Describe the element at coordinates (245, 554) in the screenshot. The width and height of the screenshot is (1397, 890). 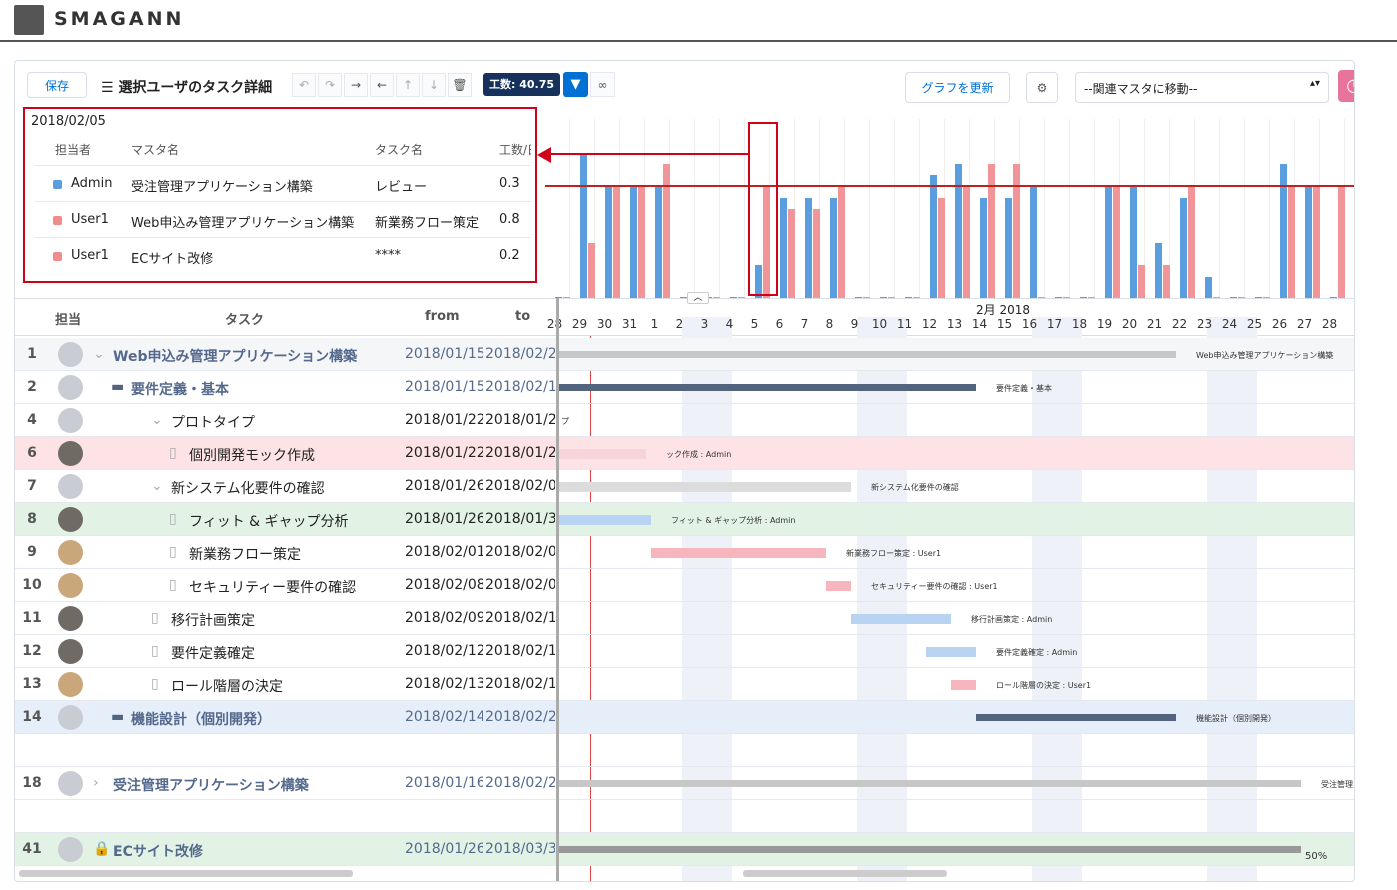
I see `task-name: 新業務フロー策定` at that location.